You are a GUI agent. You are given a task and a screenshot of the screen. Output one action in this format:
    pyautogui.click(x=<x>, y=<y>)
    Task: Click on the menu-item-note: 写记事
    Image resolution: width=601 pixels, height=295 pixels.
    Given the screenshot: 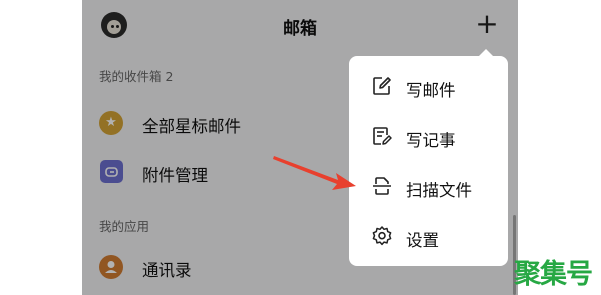 What is the action you would take?
    pyautogui.click(x=428, y=136)
    